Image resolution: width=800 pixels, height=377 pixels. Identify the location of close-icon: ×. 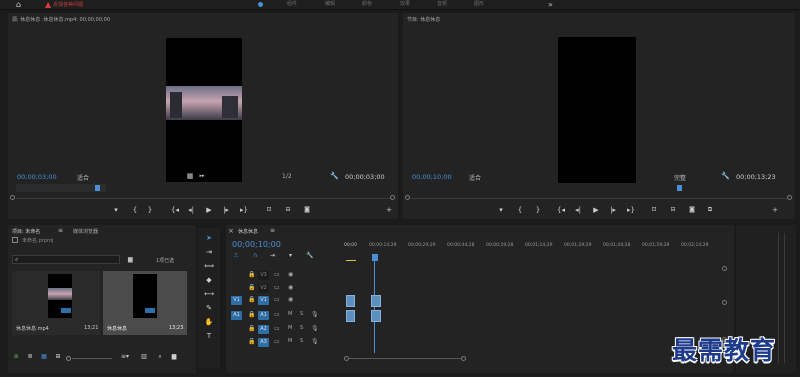
(231, 231).